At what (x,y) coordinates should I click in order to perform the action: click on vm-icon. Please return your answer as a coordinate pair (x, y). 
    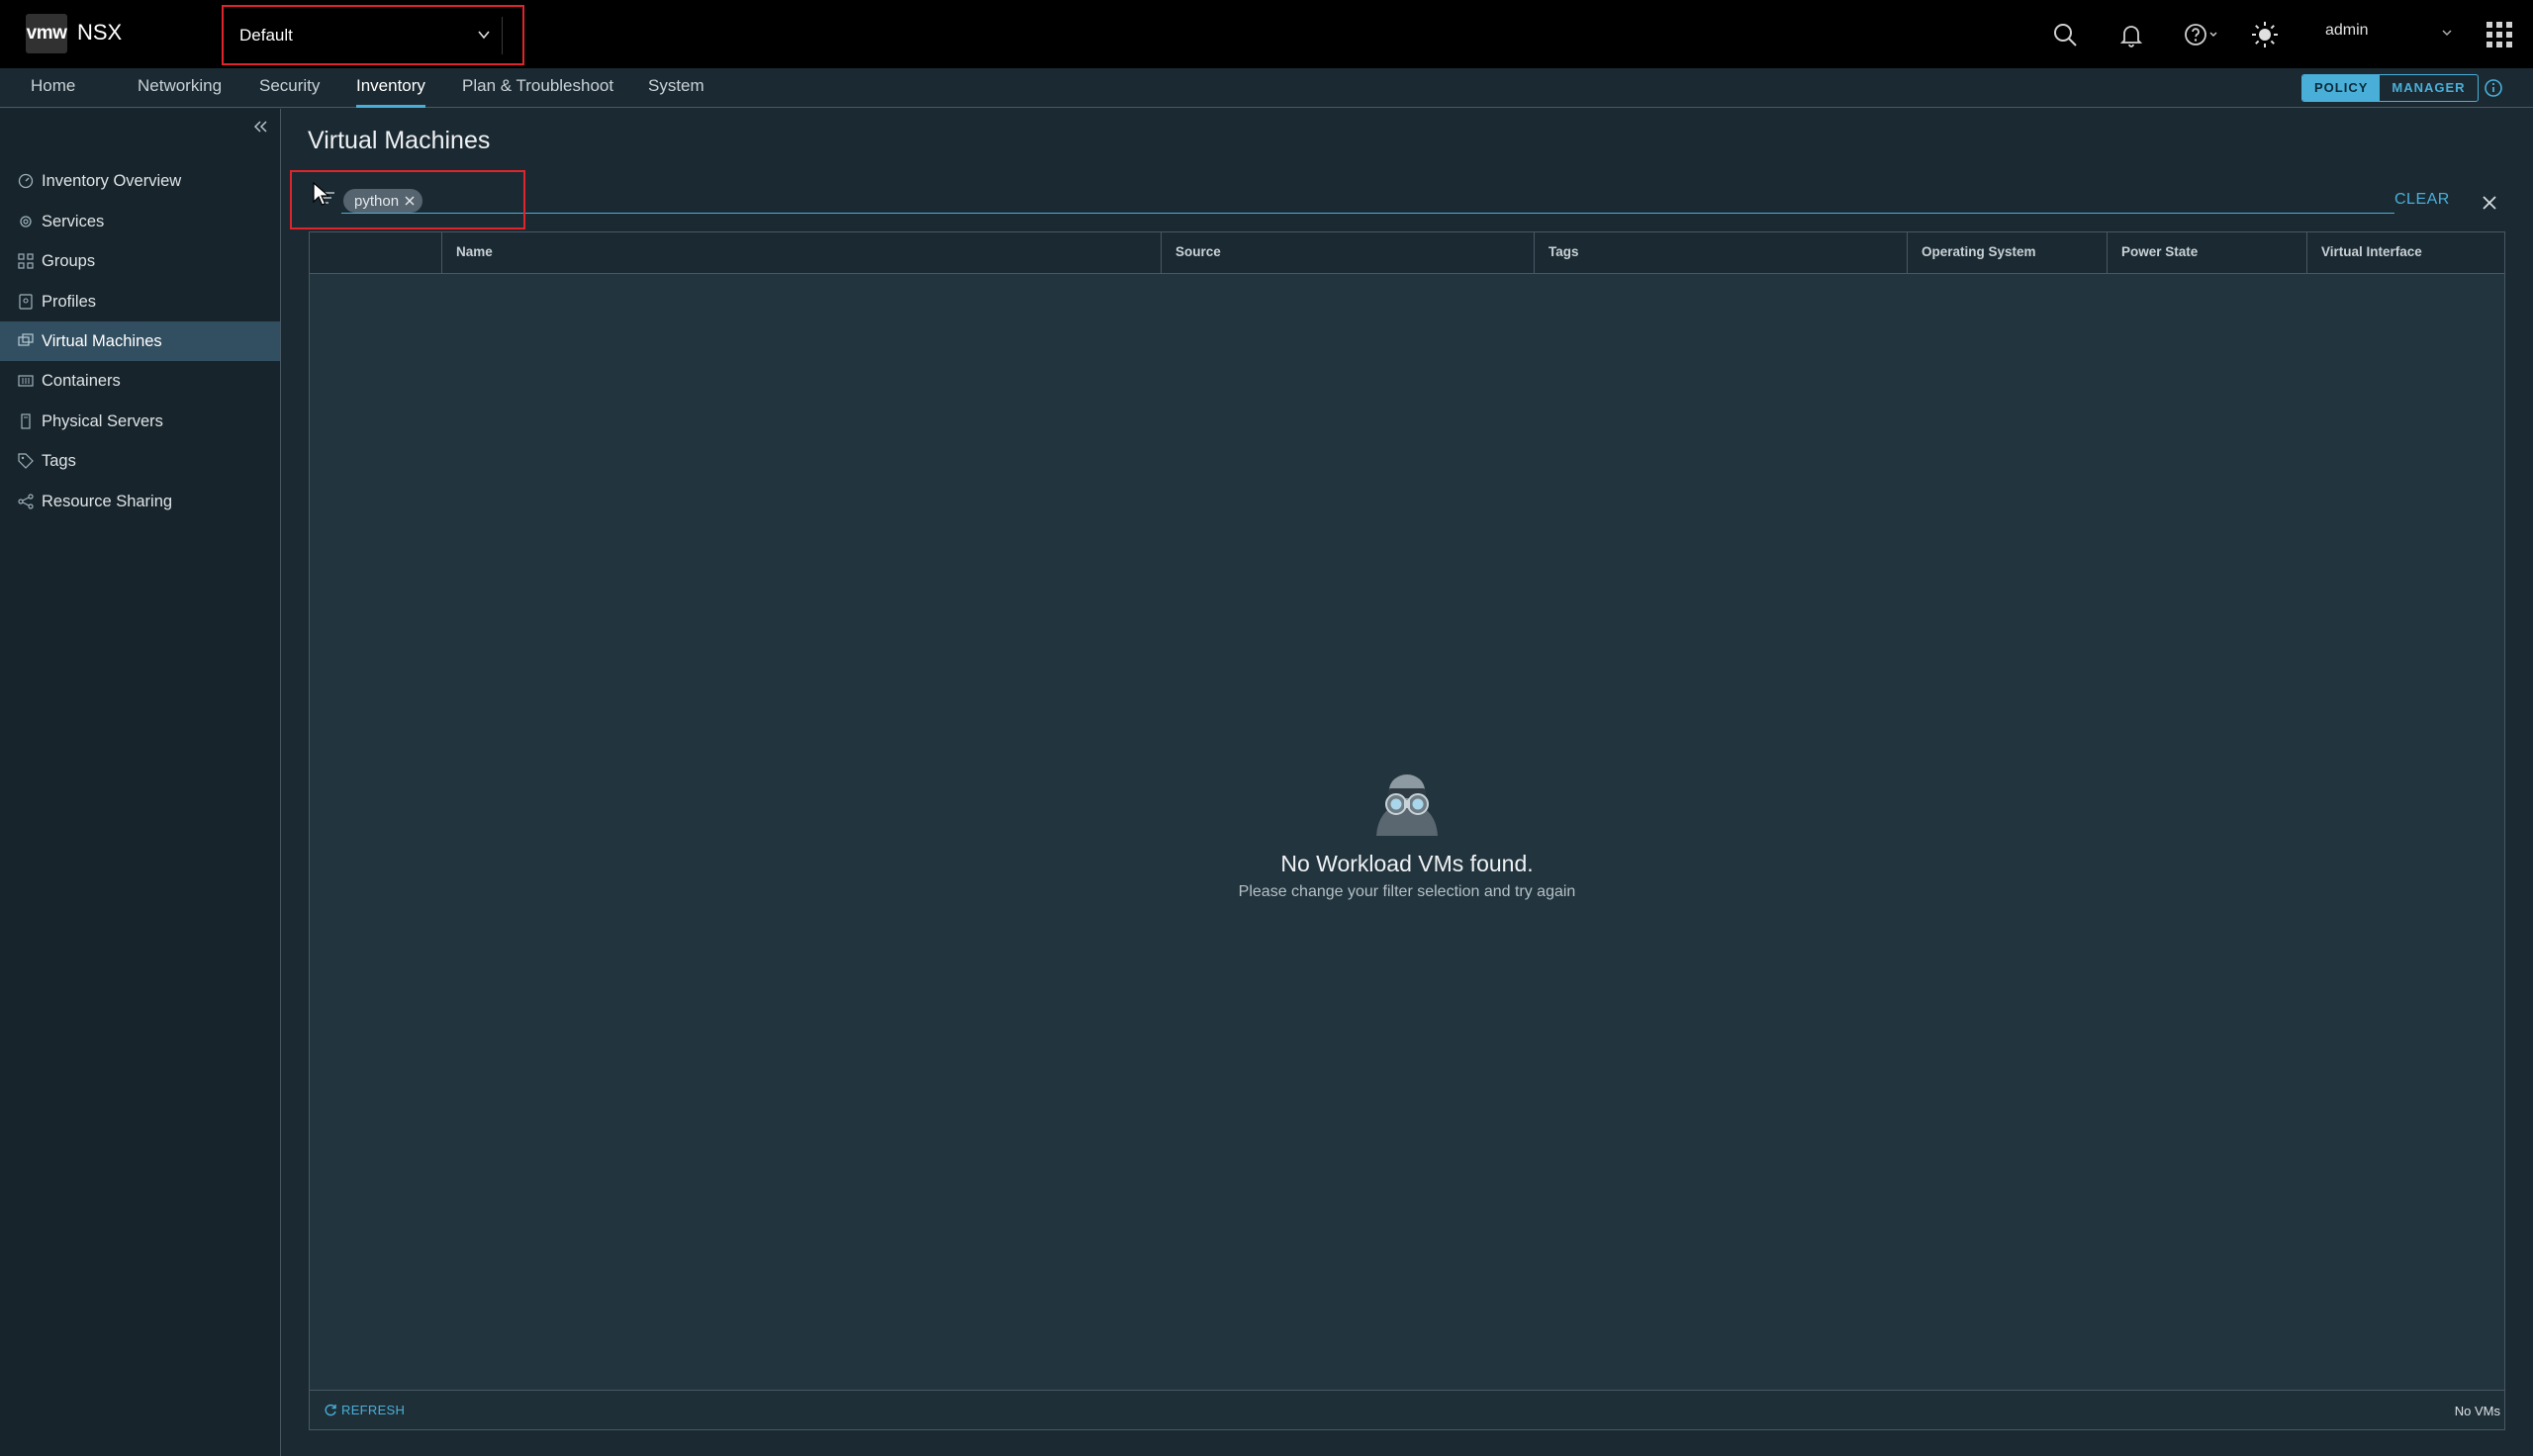
    Looking at the image, I should click on (26, 341).